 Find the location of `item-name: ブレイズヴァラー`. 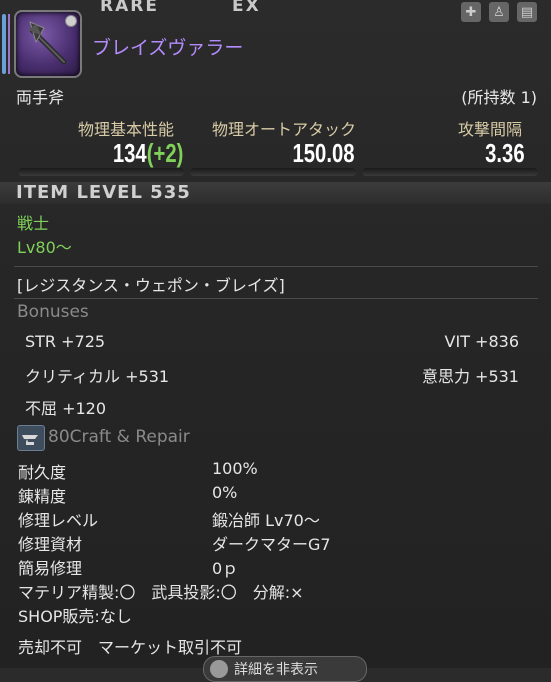

item-name: ブレイズヴァラー is located at coordinates (168, 48).